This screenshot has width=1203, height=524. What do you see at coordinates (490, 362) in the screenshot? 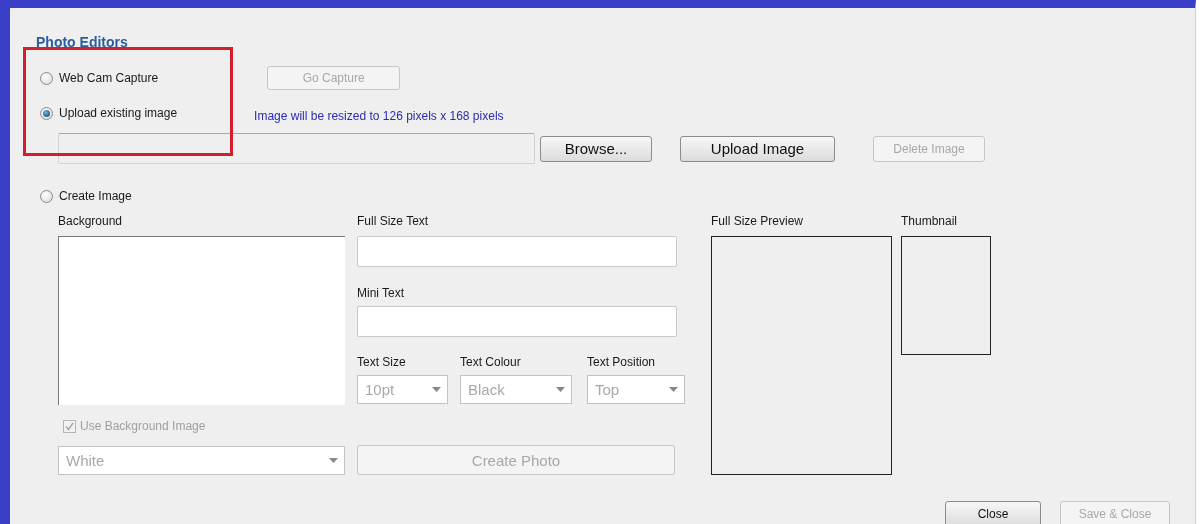
I see `field-label: Text Colour` at bounding box center [490, 362].